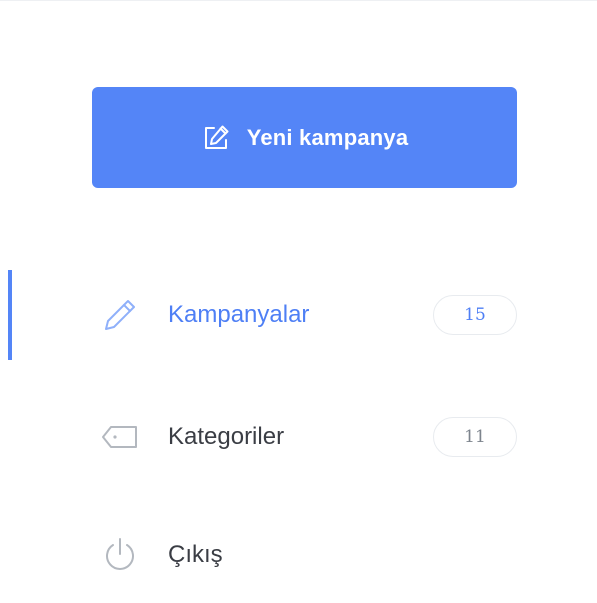  Describe the element at coordinates (195, 554) in the screenshot. I see `sidebar-item-label: Çıkış` at that location.